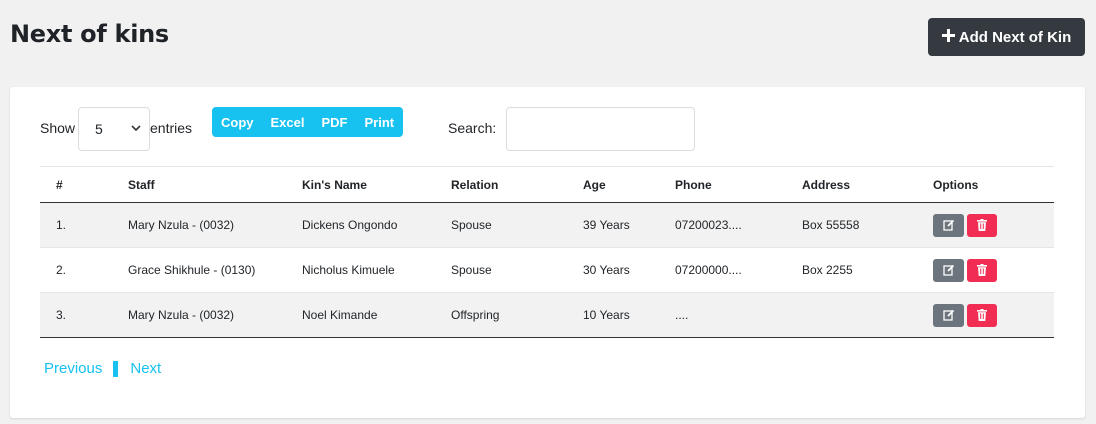 This screenshot has width=1096, height=424. What do you see at coordinates (600, 129) in the screenshot?
I see `search-input` at bounding box center [600, 129].